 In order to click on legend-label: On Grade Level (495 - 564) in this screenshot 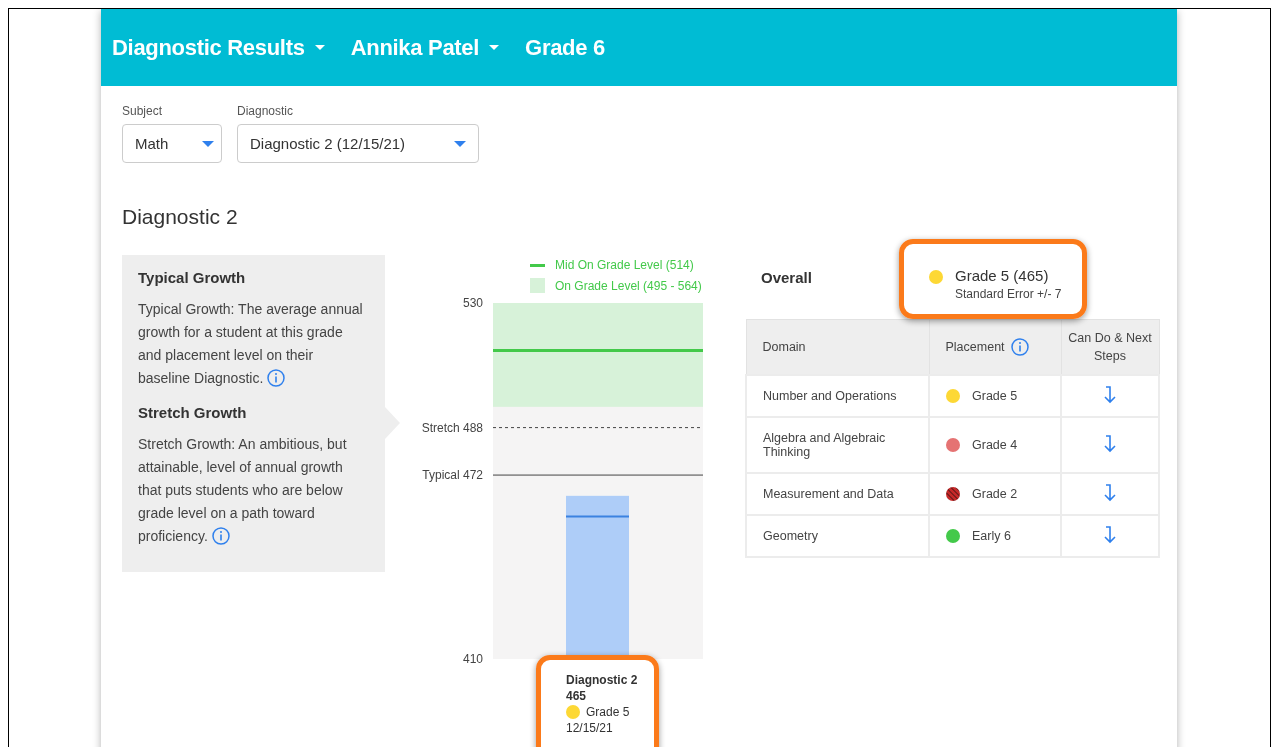, I will do `click(628, 286)`.